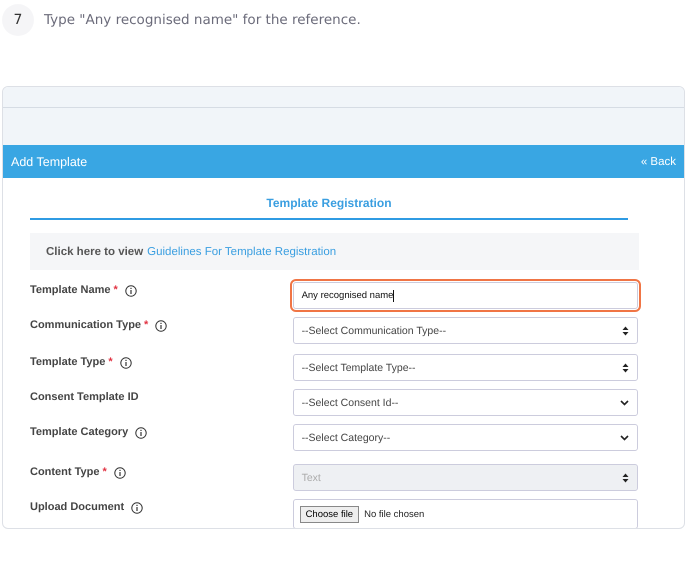 This screenshot has height=574, width=686. What do you see at coordinates (465, 402) in the screenshot?
I see `select-field: --Select Consent Id--` at bounding box center [465, 402].